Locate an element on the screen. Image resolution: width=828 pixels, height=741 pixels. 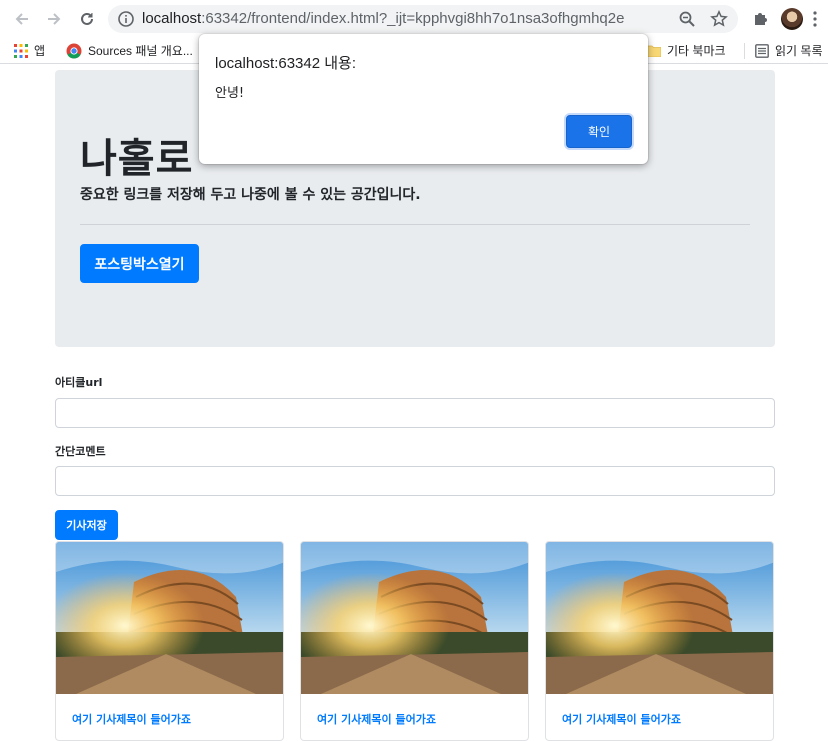
reading-list-icon is located at coordinates (762, 50).